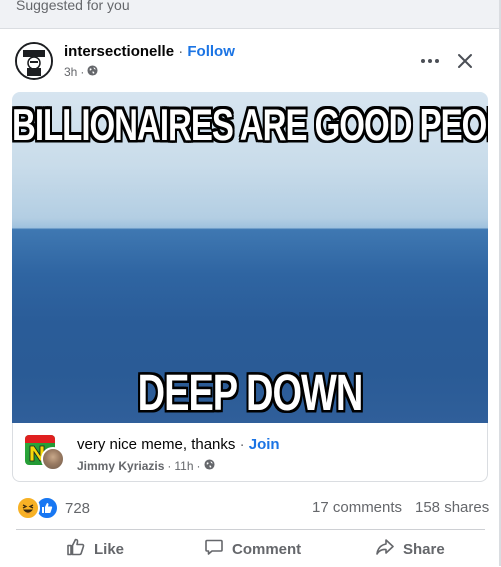 This screenshot has height=567, width=501. What do you see at coordinates (250, 507) in the screenshot?
I see `post-stats: 728 17 comments 158 shares` at bounding box center [250, 507].